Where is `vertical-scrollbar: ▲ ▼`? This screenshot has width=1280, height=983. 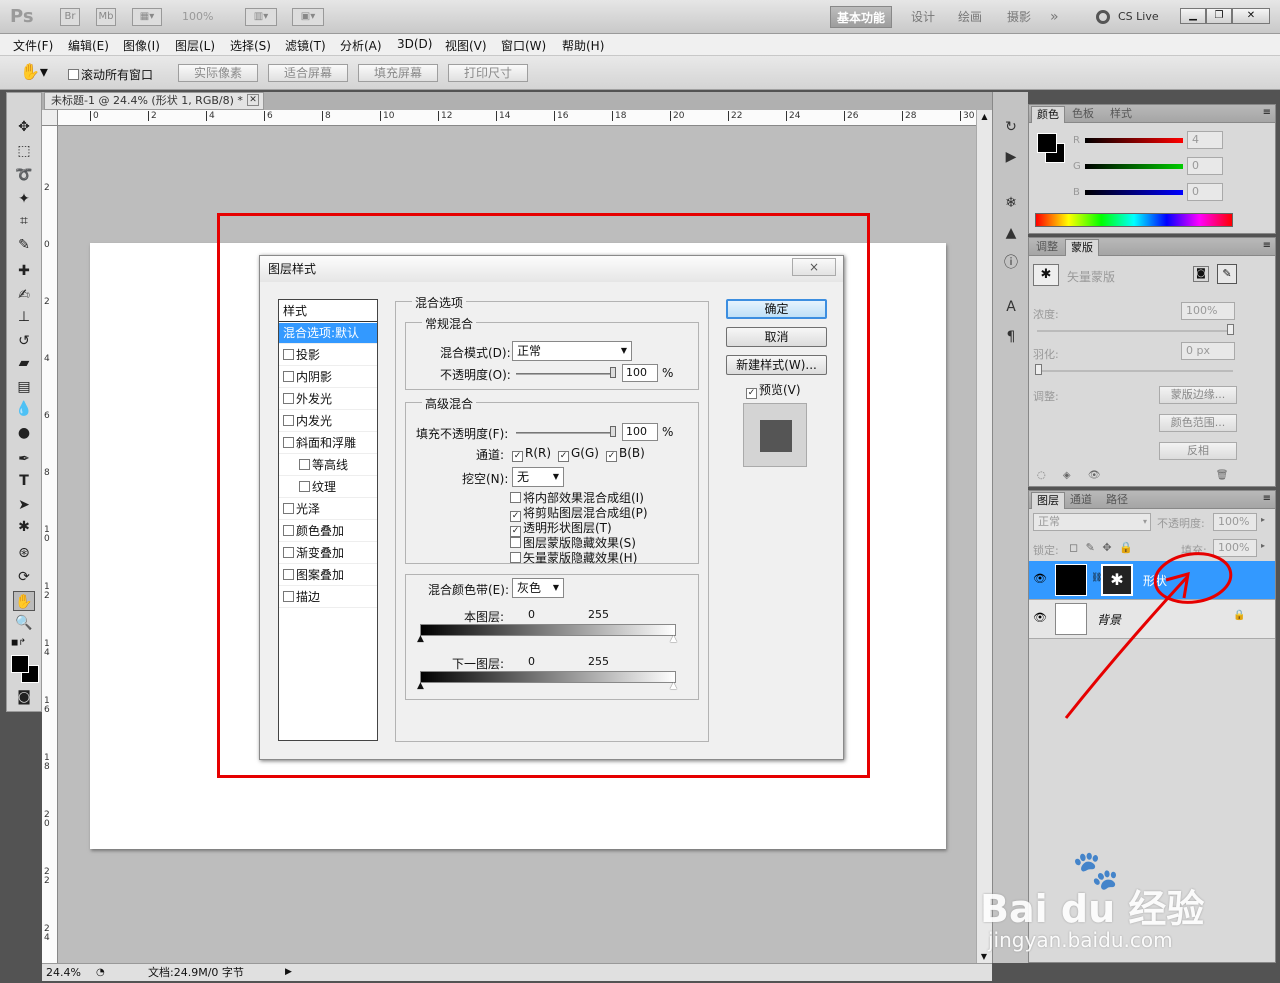 vertical-scrollbar: ▲ ▼ is located at coordinates (984, 536).